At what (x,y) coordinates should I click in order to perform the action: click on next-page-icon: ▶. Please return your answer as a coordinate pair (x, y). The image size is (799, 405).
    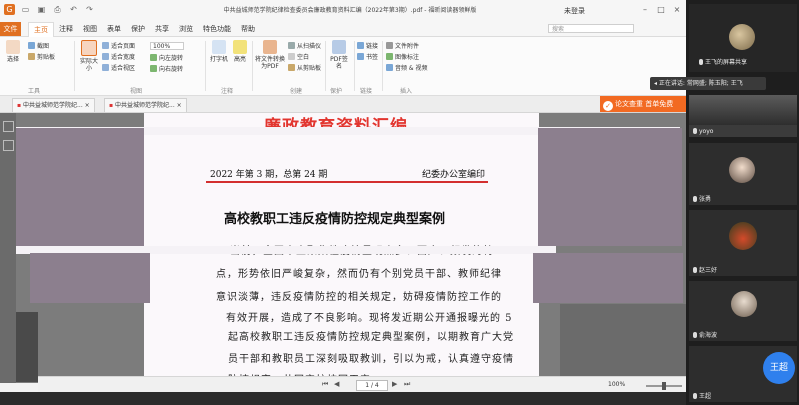
    Looking at the image, I should click on (394, 384).